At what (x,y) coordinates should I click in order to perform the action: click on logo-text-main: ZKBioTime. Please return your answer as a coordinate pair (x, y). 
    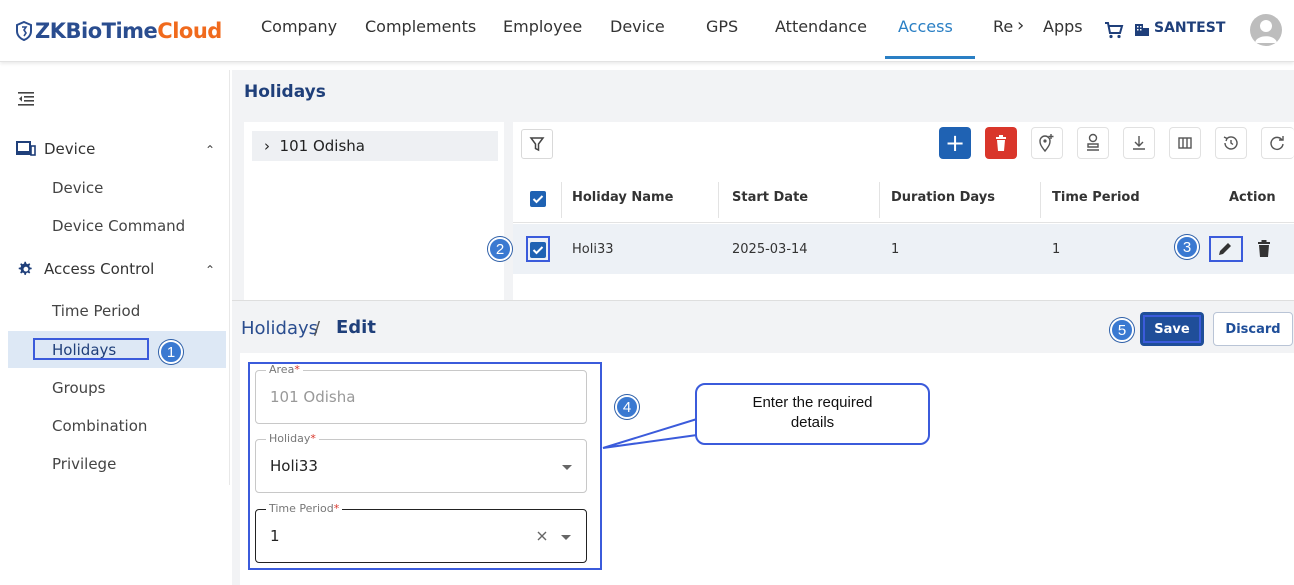
    Looking at the image, I should click on (96, 31).